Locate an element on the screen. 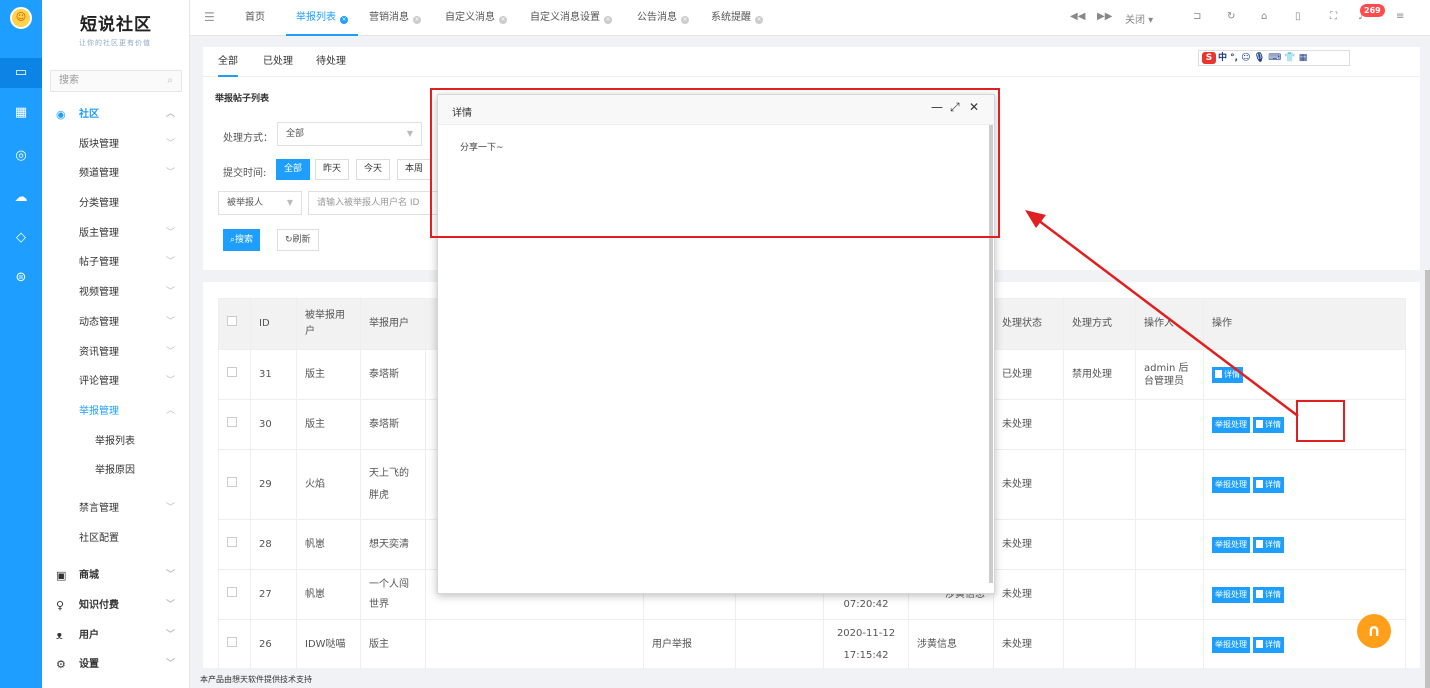 The image size is (1430, 688). annotation-arrow is located at coordinates (1162, 313).